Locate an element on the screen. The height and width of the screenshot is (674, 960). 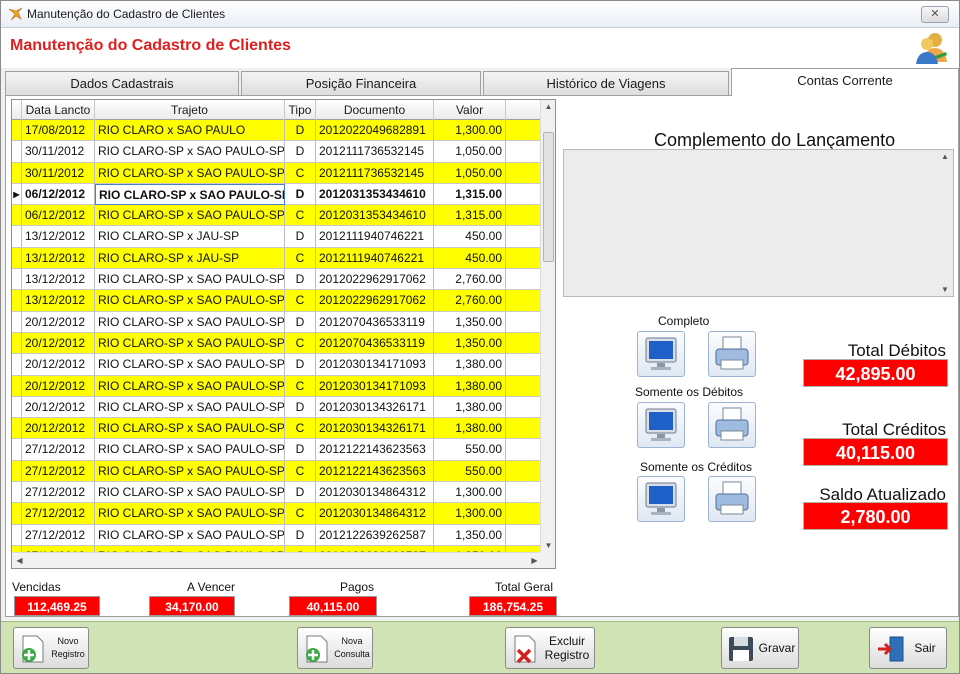
cell-valor: 1,380.00 is located at coordinates (470, 386).